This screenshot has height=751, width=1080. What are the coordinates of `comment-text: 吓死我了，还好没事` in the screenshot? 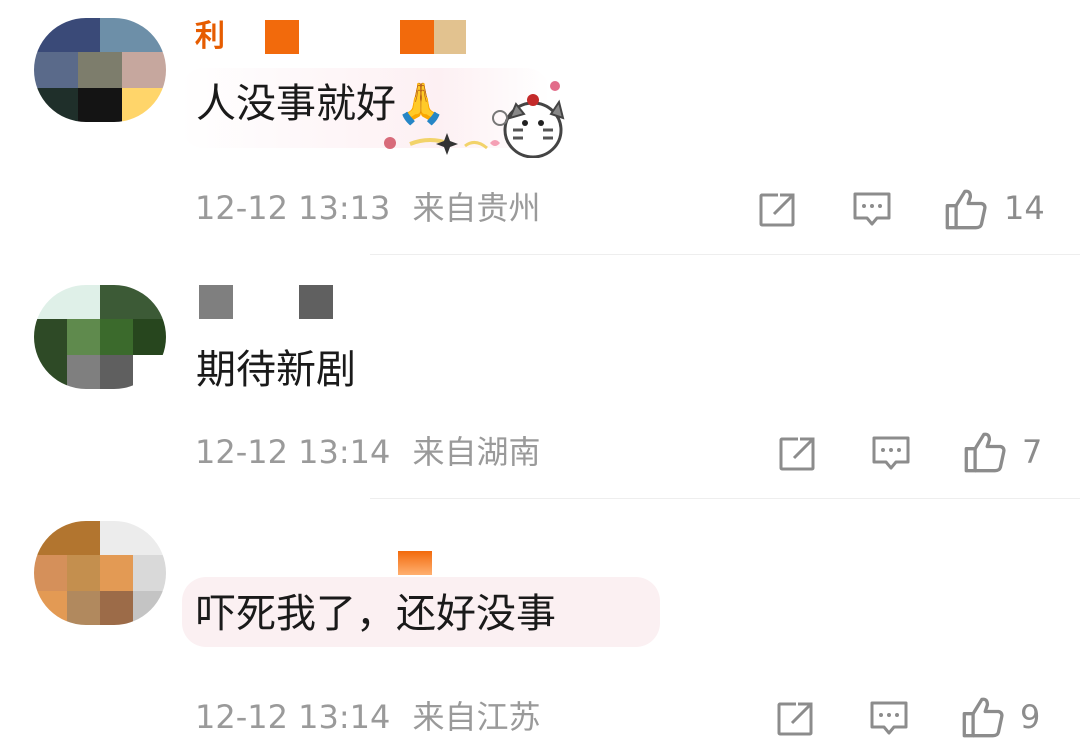 It's located at (376, 614).